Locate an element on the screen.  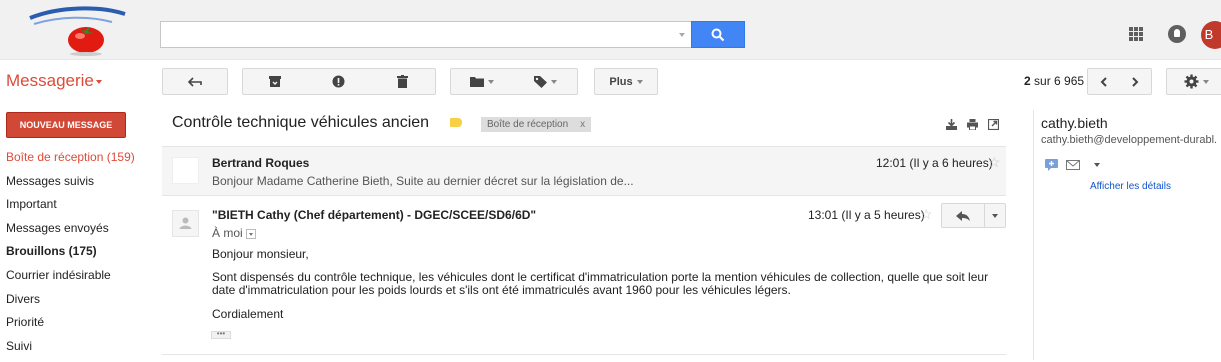
delete-button is located at coordinates (403, 81).